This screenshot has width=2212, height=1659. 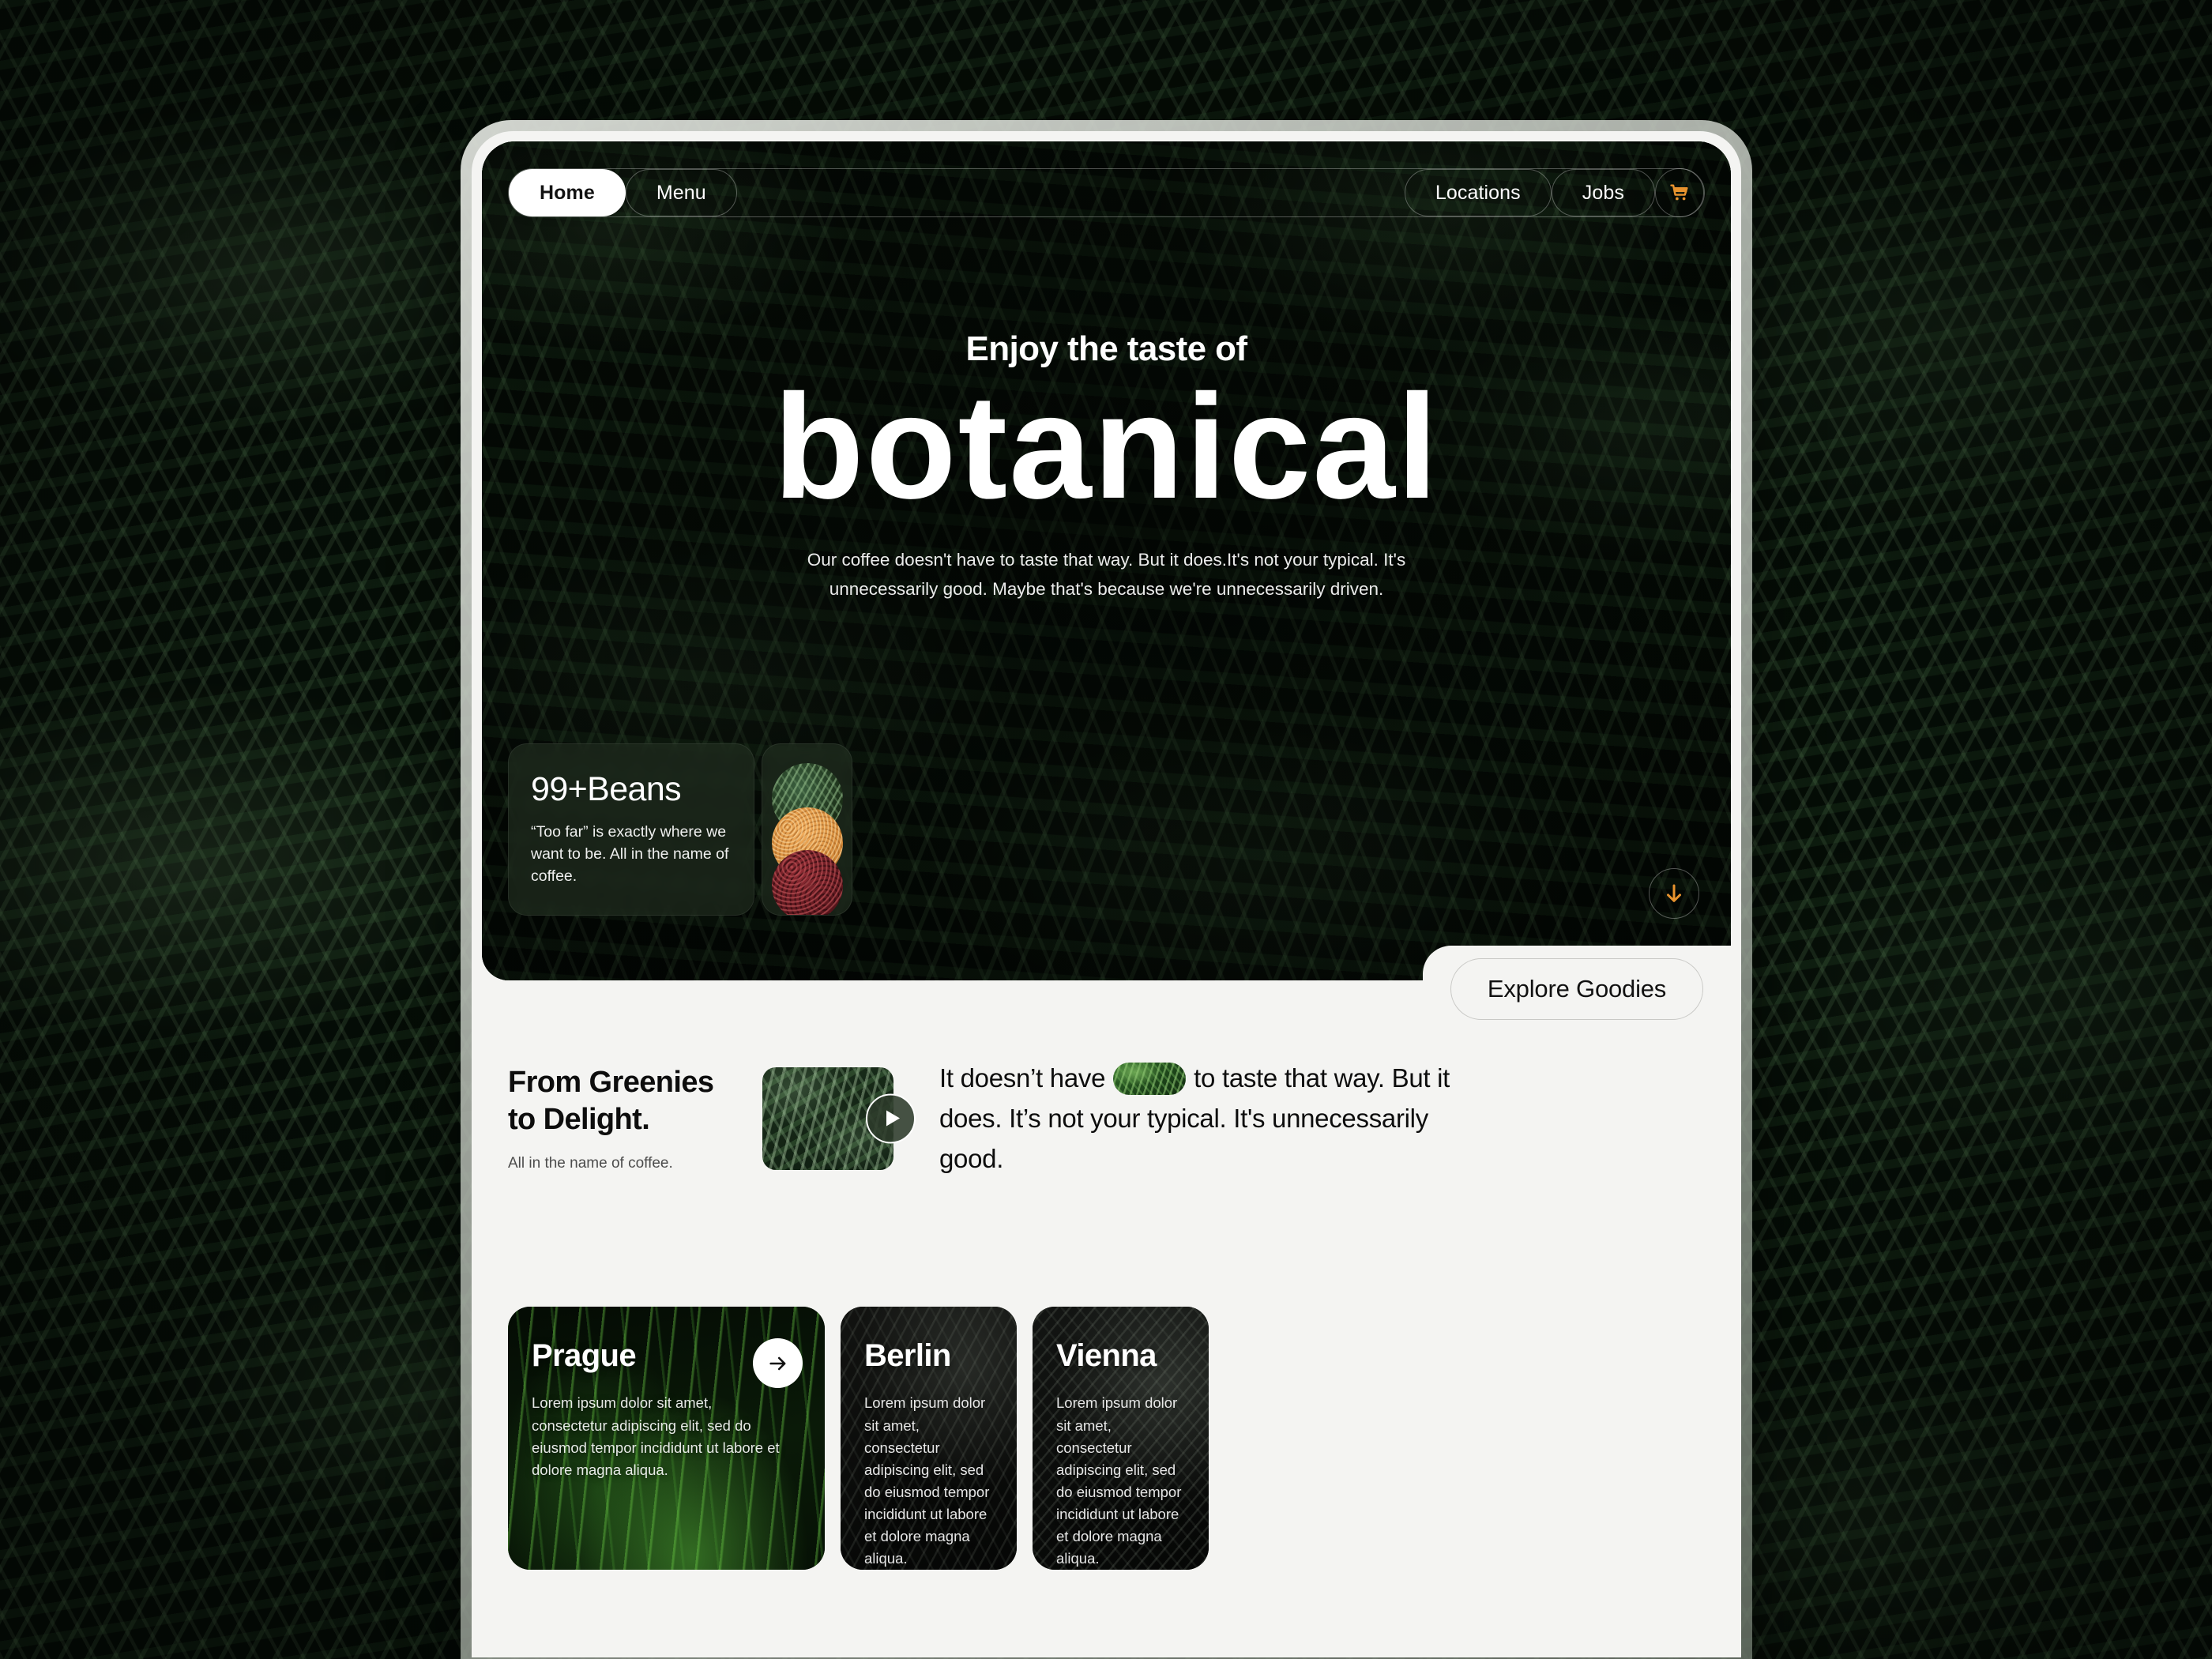 What do you see at coordinates (1023, 1078) in the screenshot?
I see `promo-body-part1: It doesn’t have` at bounding box center [1023, 1078].